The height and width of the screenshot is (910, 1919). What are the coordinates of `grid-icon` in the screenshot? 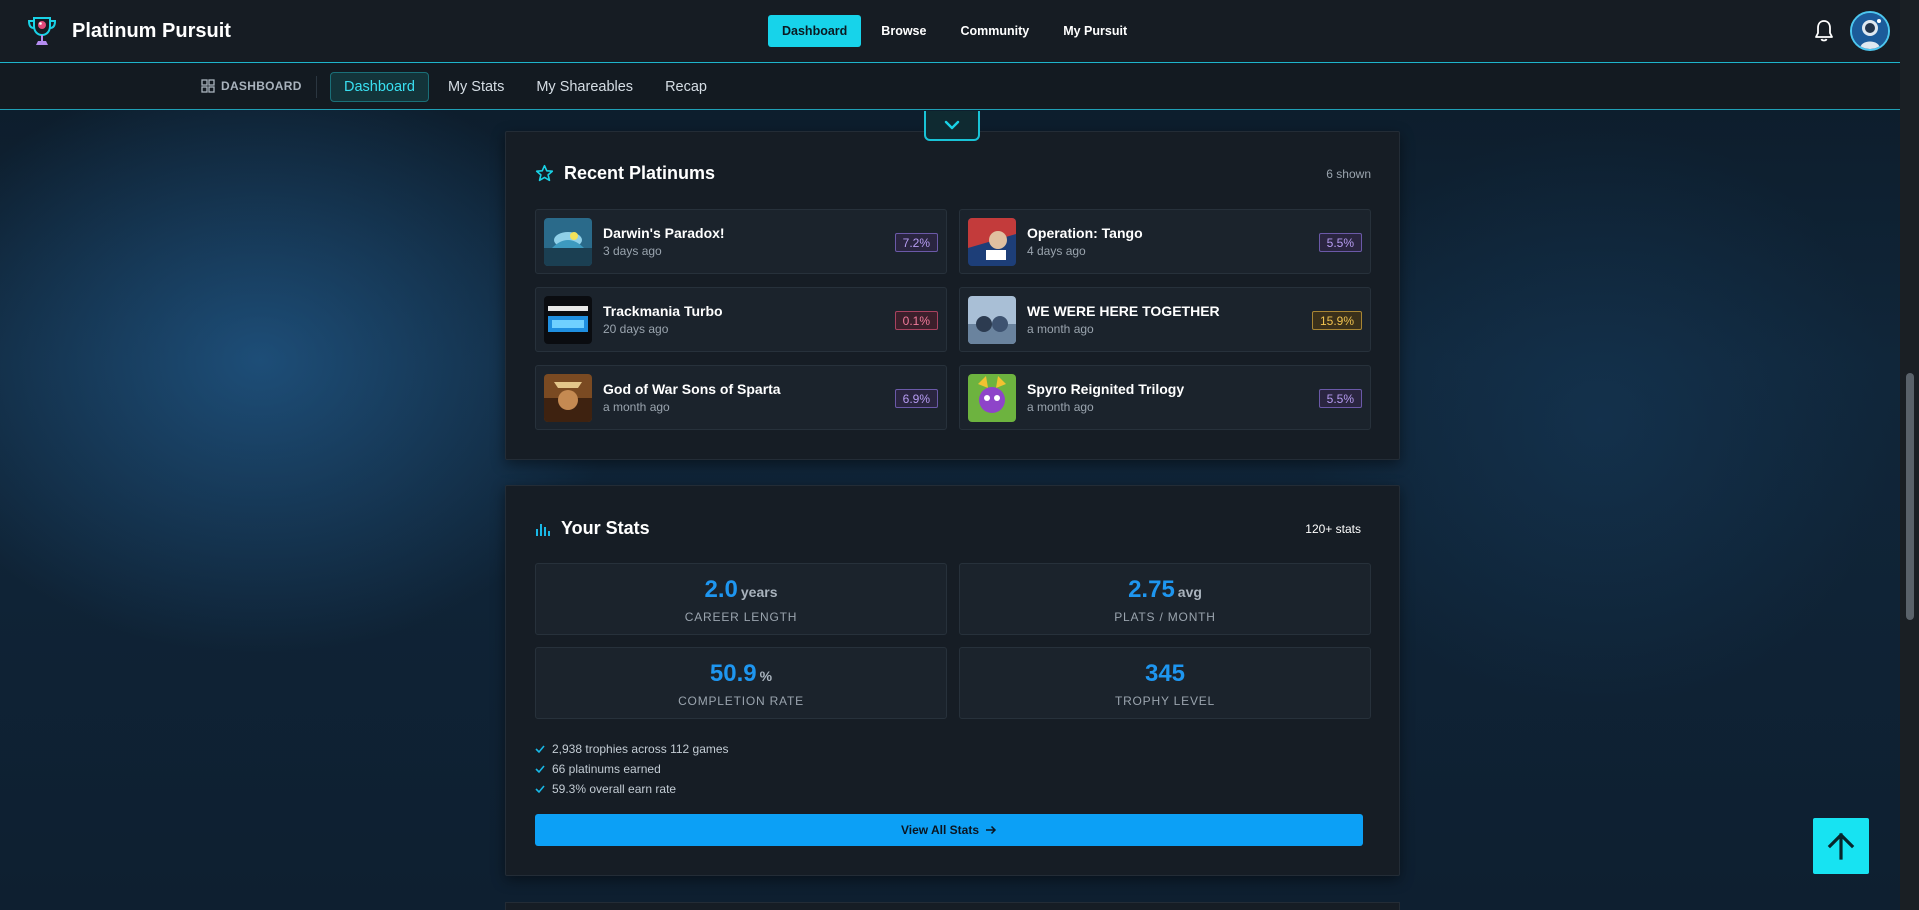 It's located at (208, 86).